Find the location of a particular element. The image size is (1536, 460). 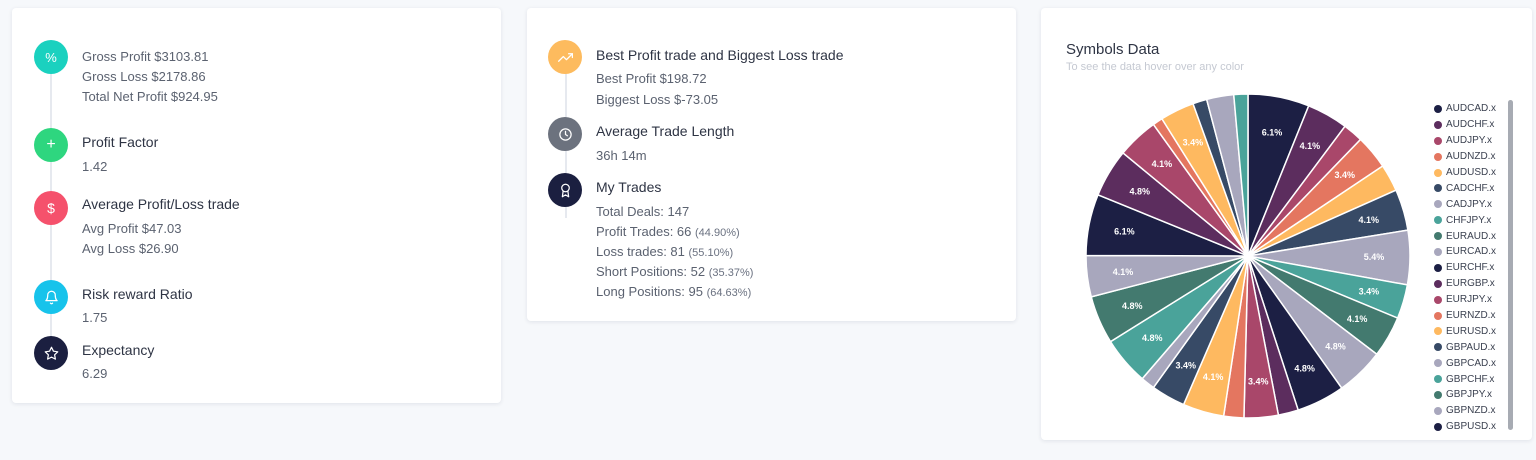

total-deals: Total Deals: 147 is located at coordinates (643, 211).